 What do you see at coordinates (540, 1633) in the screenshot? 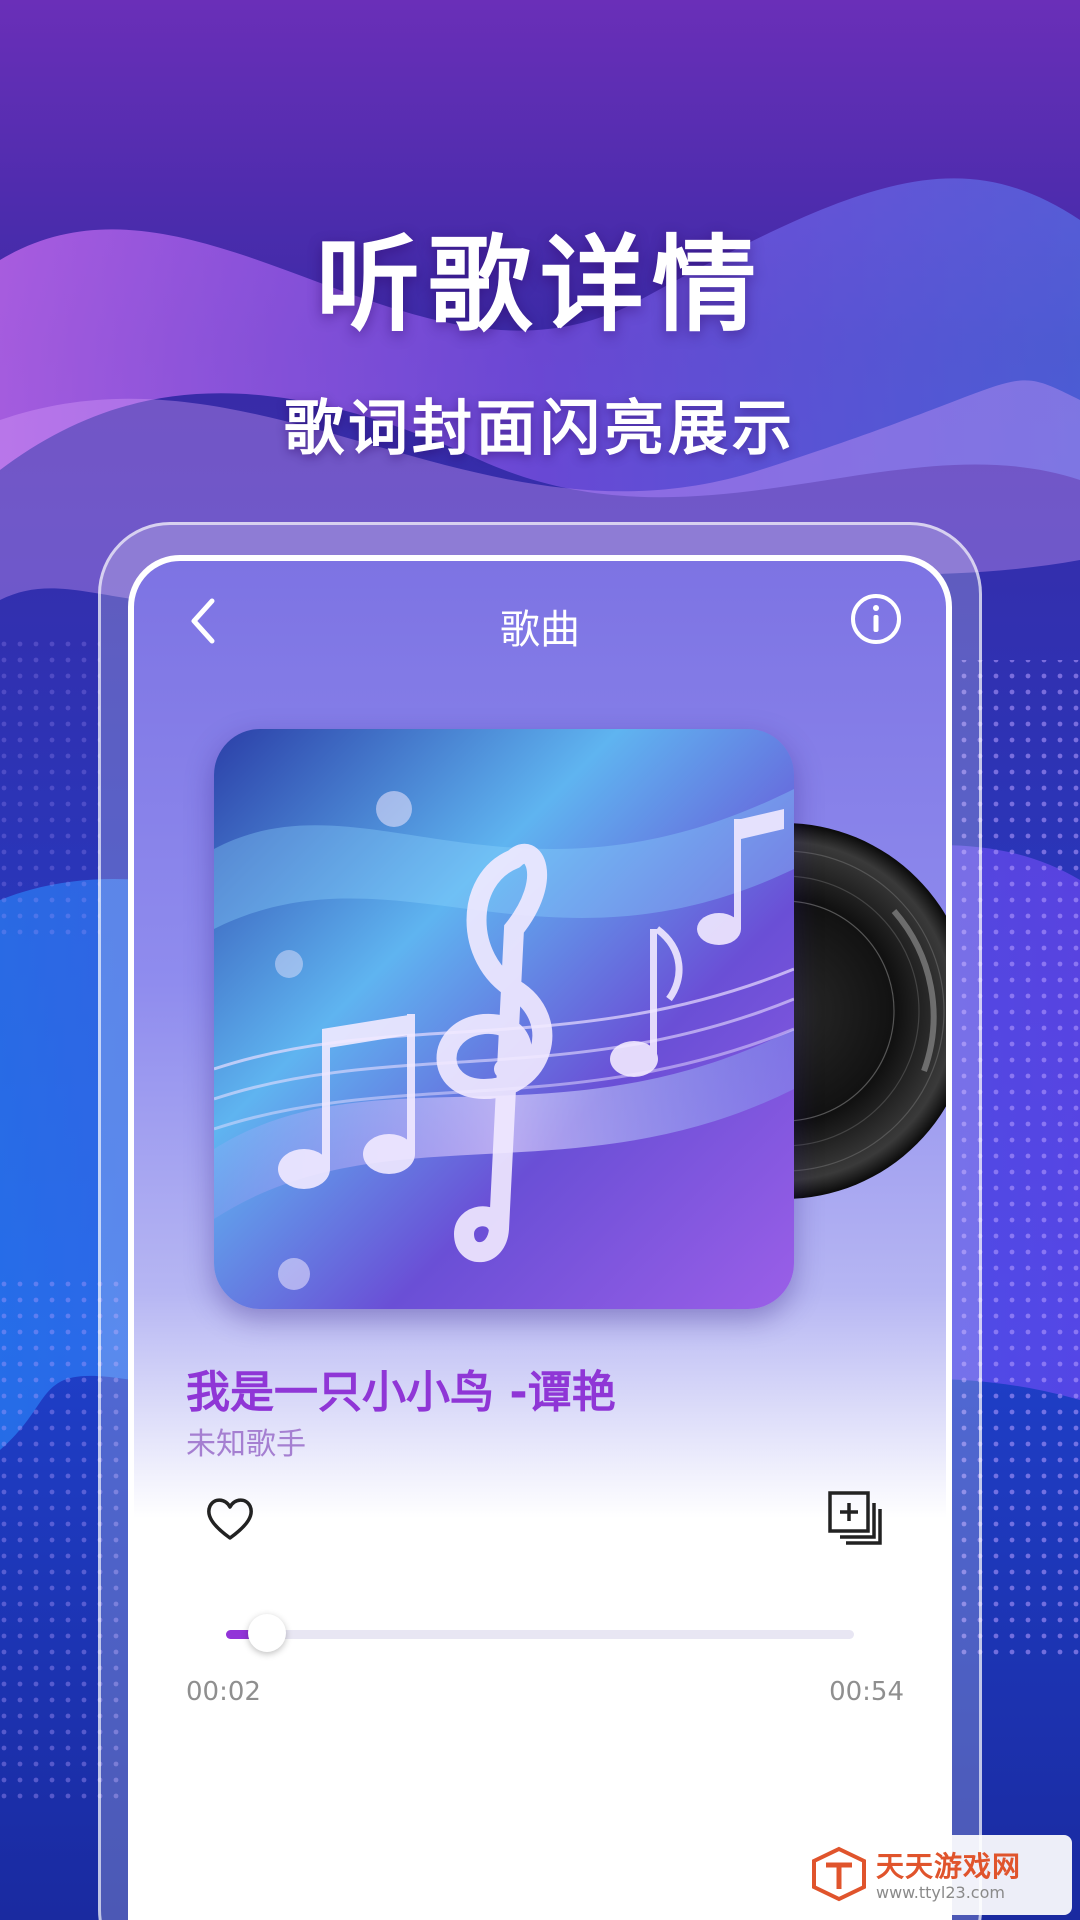
I see `progress-slider` at bounding box center [540, 1633].